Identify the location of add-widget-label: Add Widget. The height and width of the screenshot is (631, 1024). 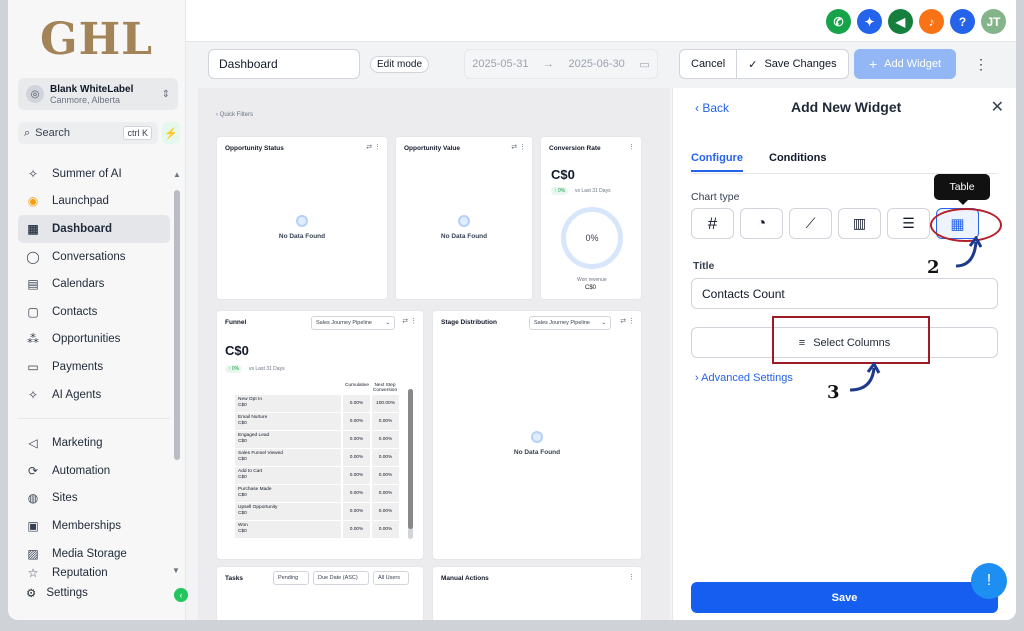
(913, 64).